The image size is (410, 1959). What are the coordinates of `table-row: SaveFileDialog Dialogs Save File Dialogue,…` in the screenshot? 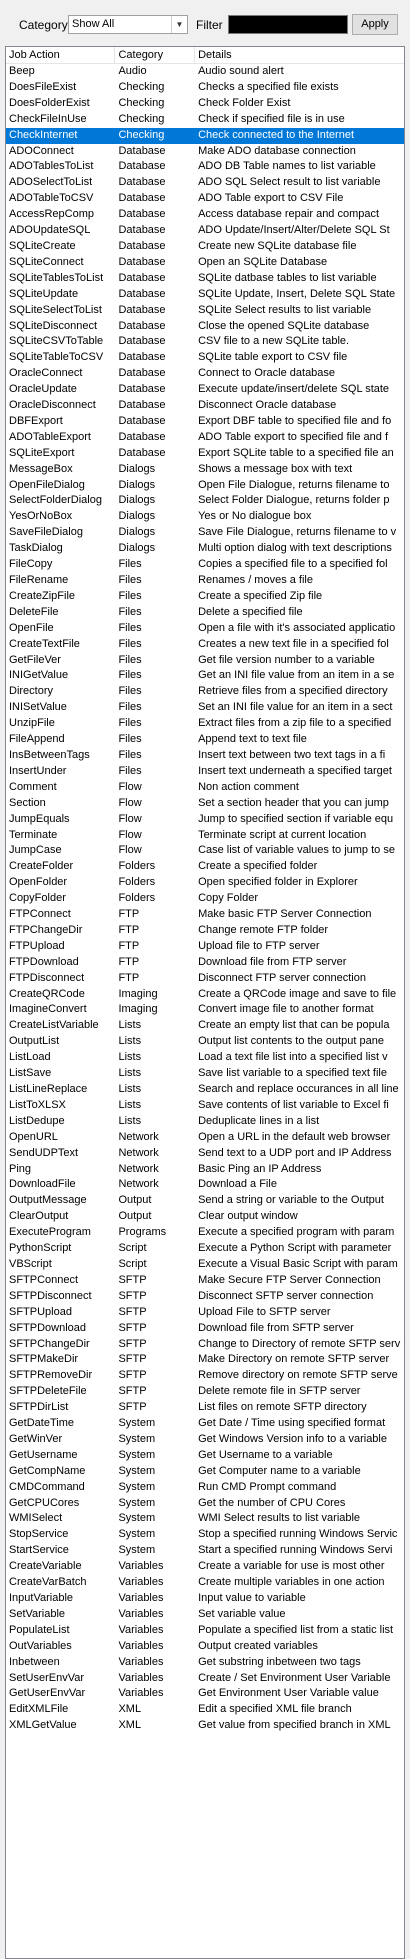 It's located at (205, 533).